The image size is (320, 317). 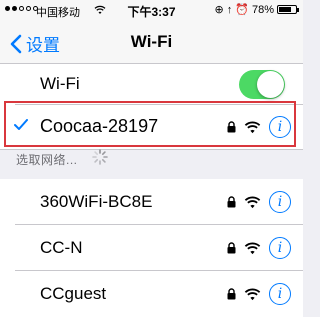 What do you see at coordinates (151, 84) in the screenshot?
I see `wifi-toggle-row: Wi-Fi` at bounding box center [151, 84].